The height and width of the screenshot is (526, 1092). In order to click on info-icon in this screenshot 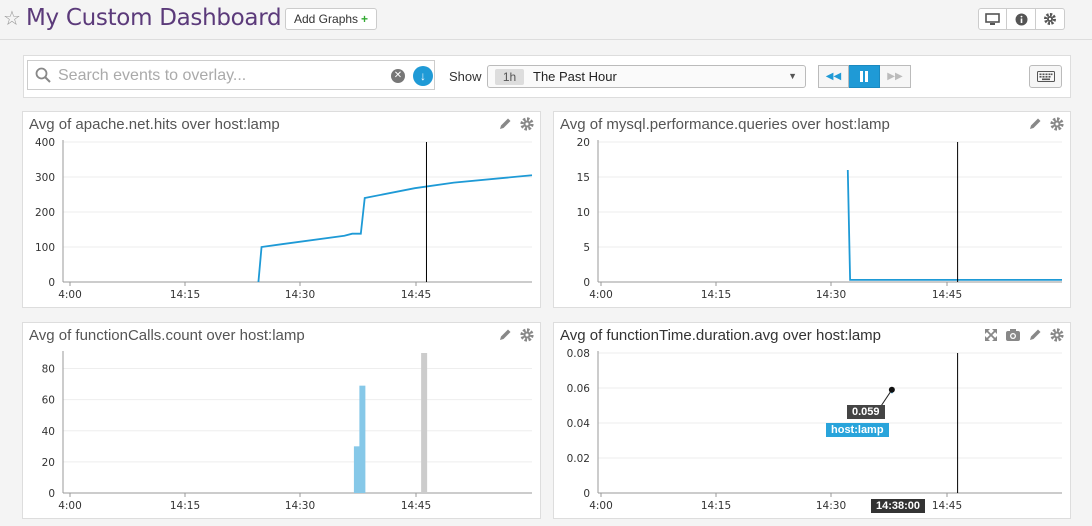, I will do `click(1021, 19)`.